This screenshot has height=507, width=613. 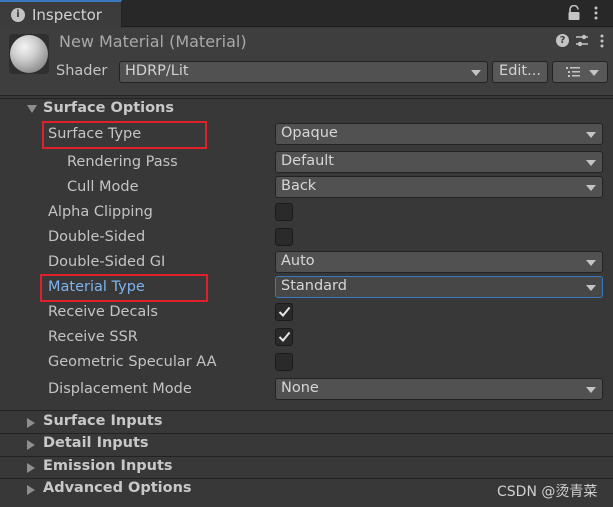 I want to click on shader-options-button, so click(x=580, y=72).